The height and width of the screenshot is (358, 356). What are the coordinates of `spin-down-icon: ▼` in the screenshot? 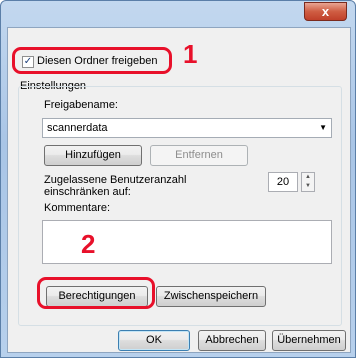 It's located at (308, 186).